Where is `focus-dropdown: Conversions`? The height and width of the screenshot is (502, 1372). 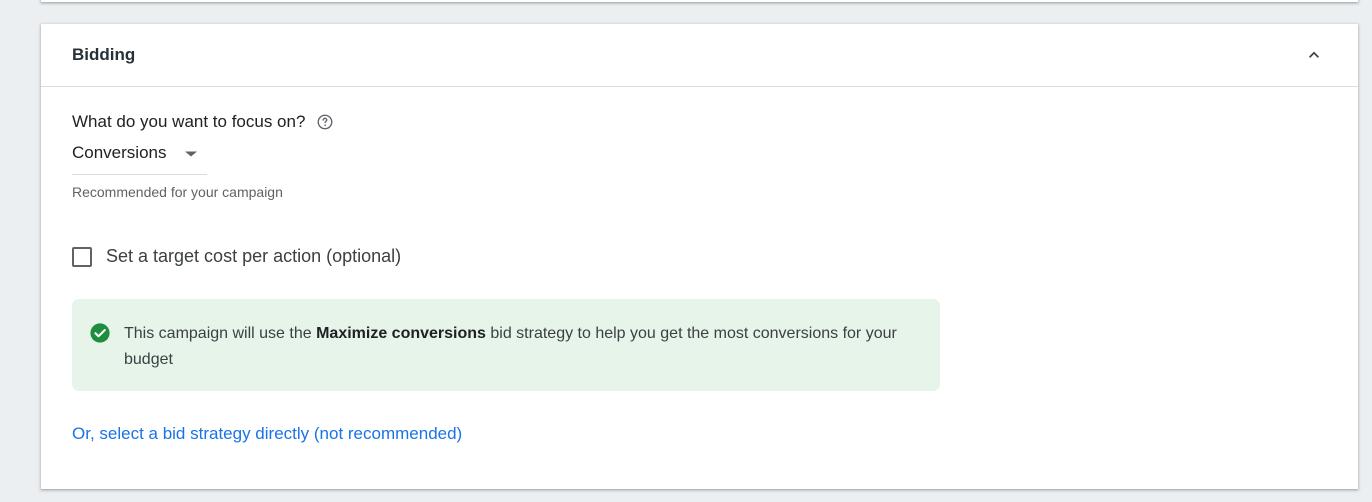 focus-dropdown: Conversions is located at coordinates (139, 158).